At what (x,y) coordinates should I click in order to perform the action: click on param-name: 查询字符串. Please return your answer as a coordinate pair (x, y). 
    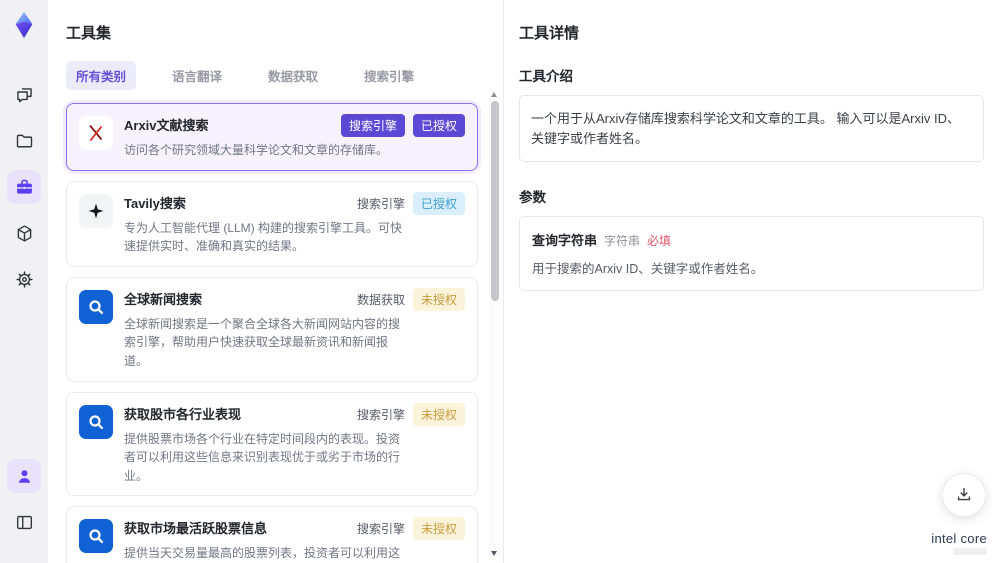
    Looking at the image, I should click on (565, 240).